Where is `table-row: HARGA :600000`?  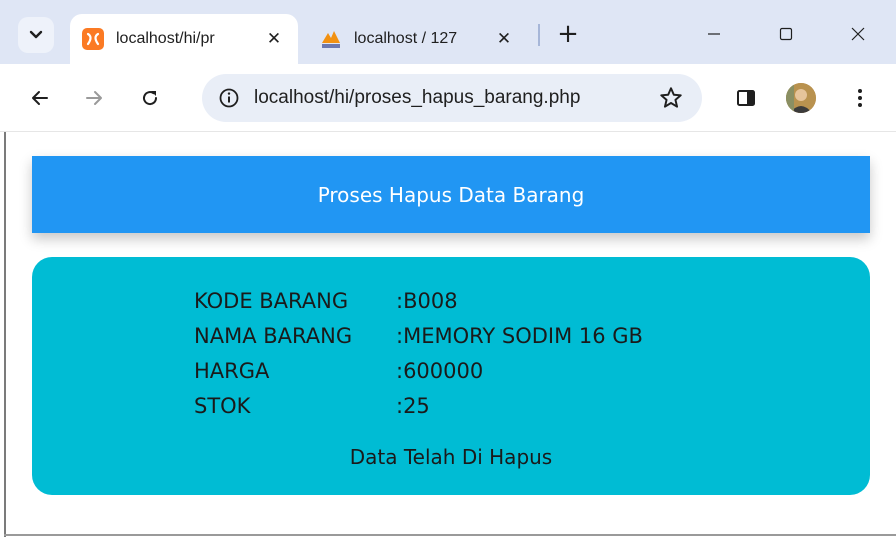
table-row: HARGA :600000 is located at coordinates (418, 370).